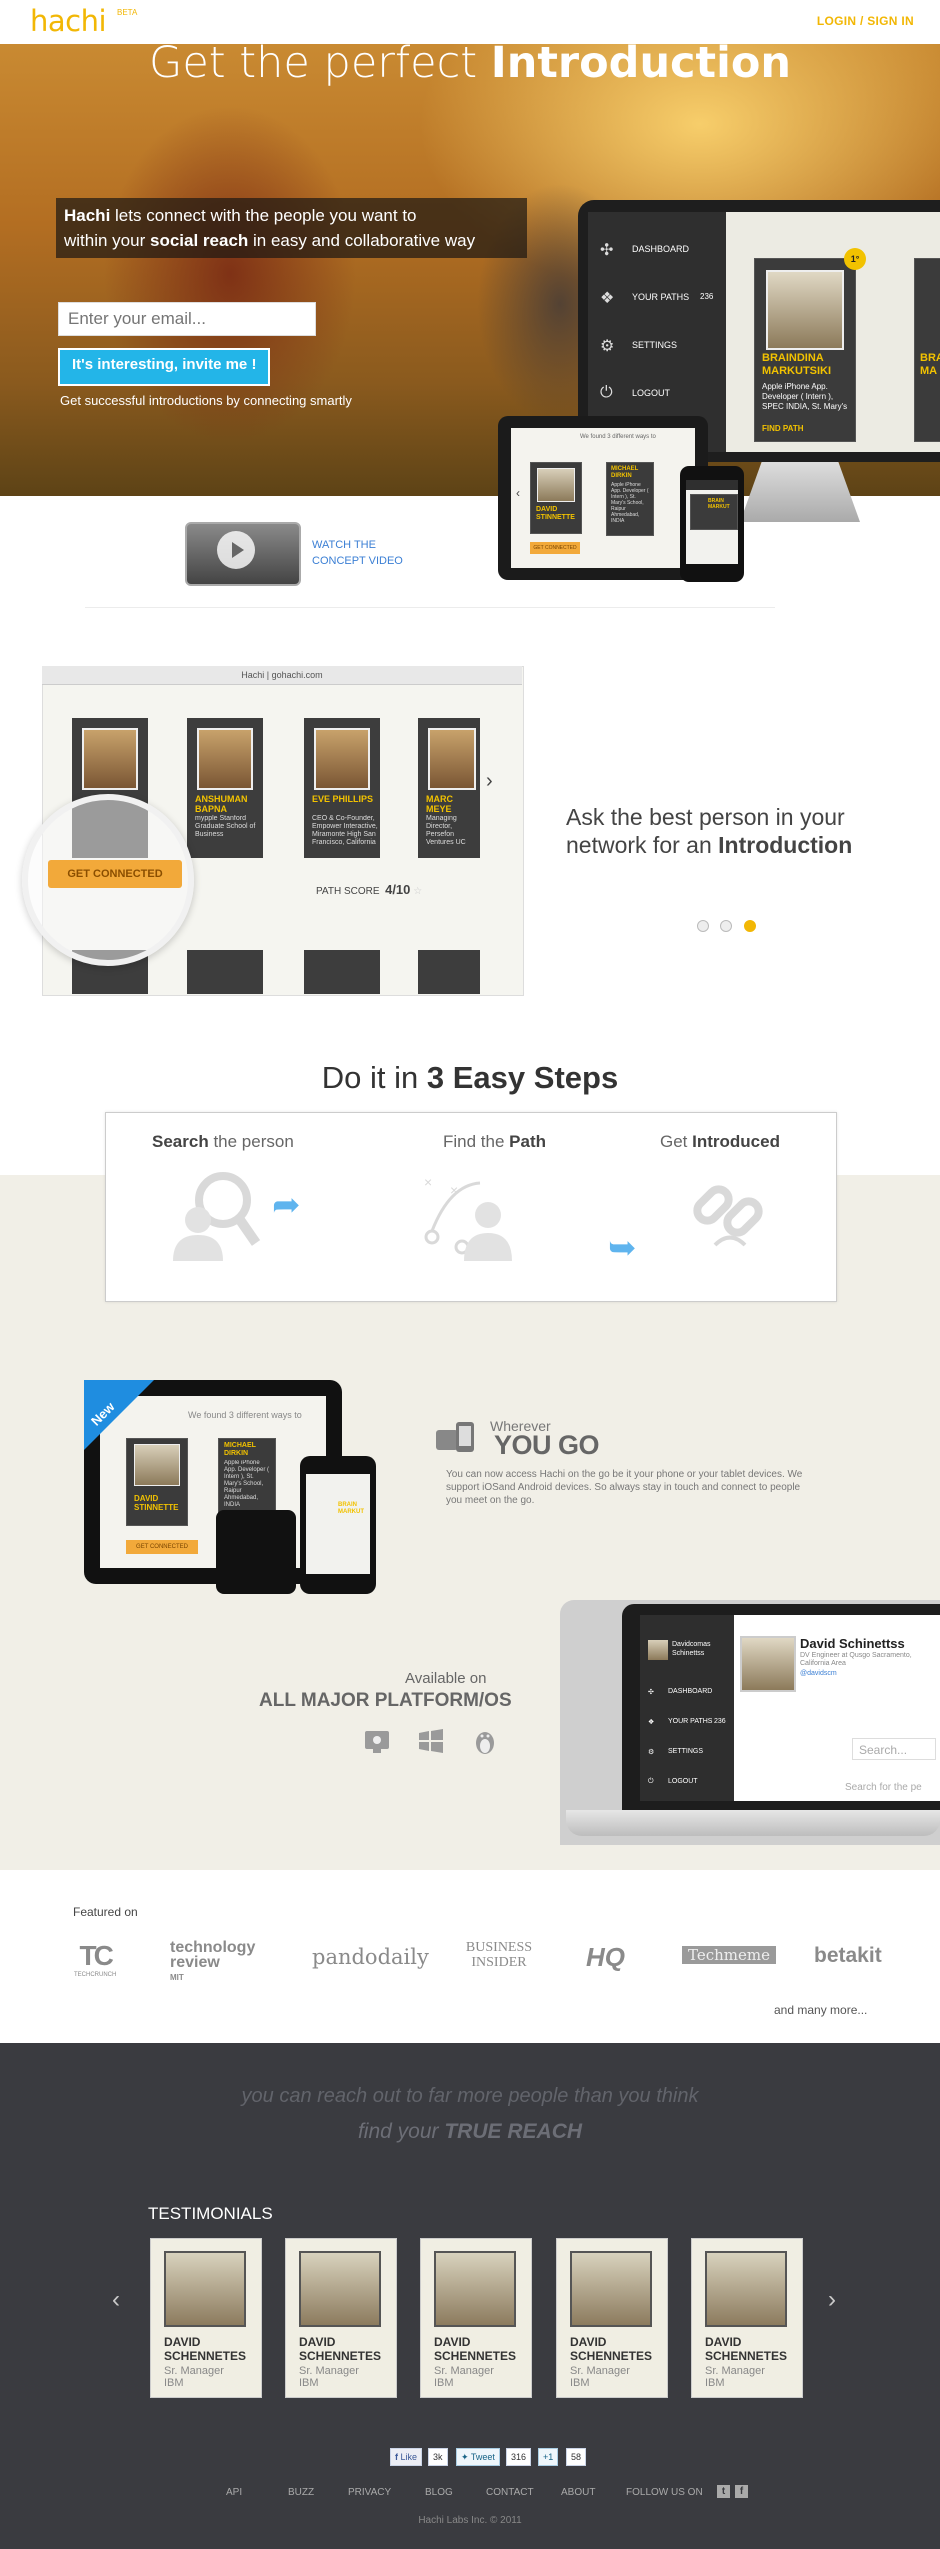 The height and width of the screenshot is (2549, 940). Describe the element at coordinates (282, 675) in the screenshot. I see `browser-title-bar: Hachi | gohachi.com` at that location.